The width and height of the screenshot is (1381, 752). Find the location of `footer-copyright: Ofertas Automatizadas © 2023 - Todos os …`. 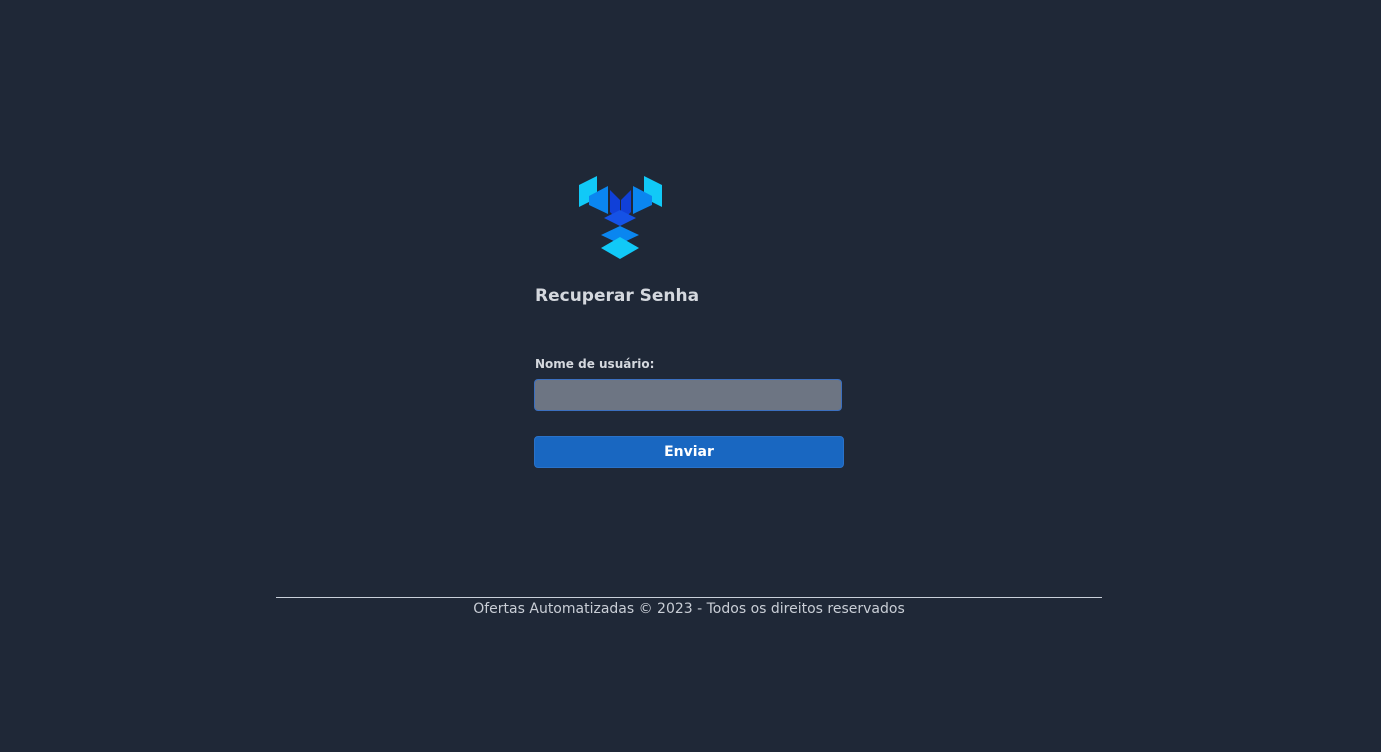

footer-copyright: Ofertas Automatizadas © 2023 - Todos os … is located at coordinates (689, 609).